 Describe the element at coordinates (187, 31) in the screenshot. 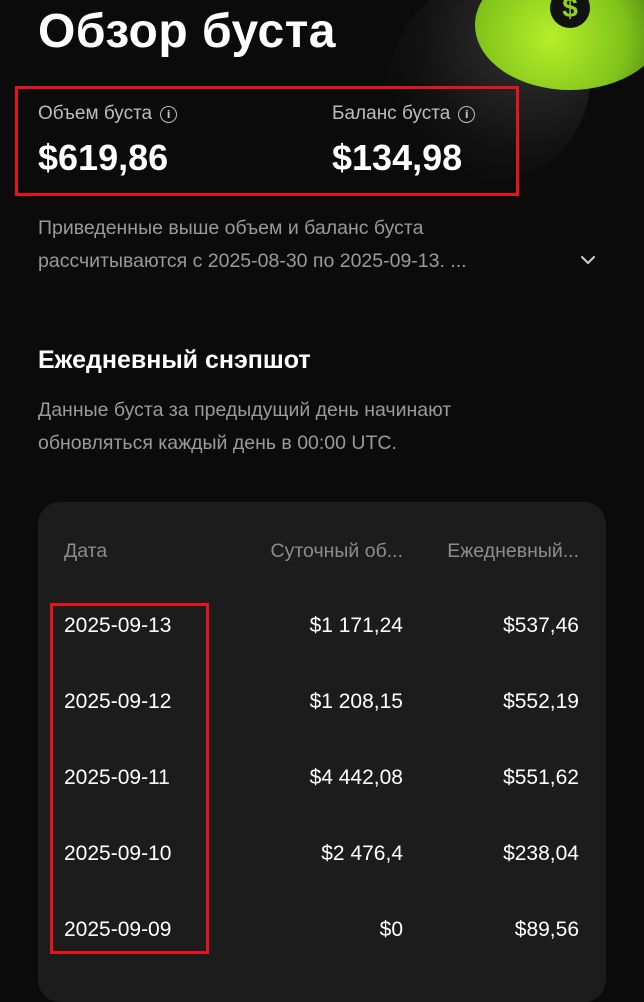

I see `page-title: Обзор буста` at that location.